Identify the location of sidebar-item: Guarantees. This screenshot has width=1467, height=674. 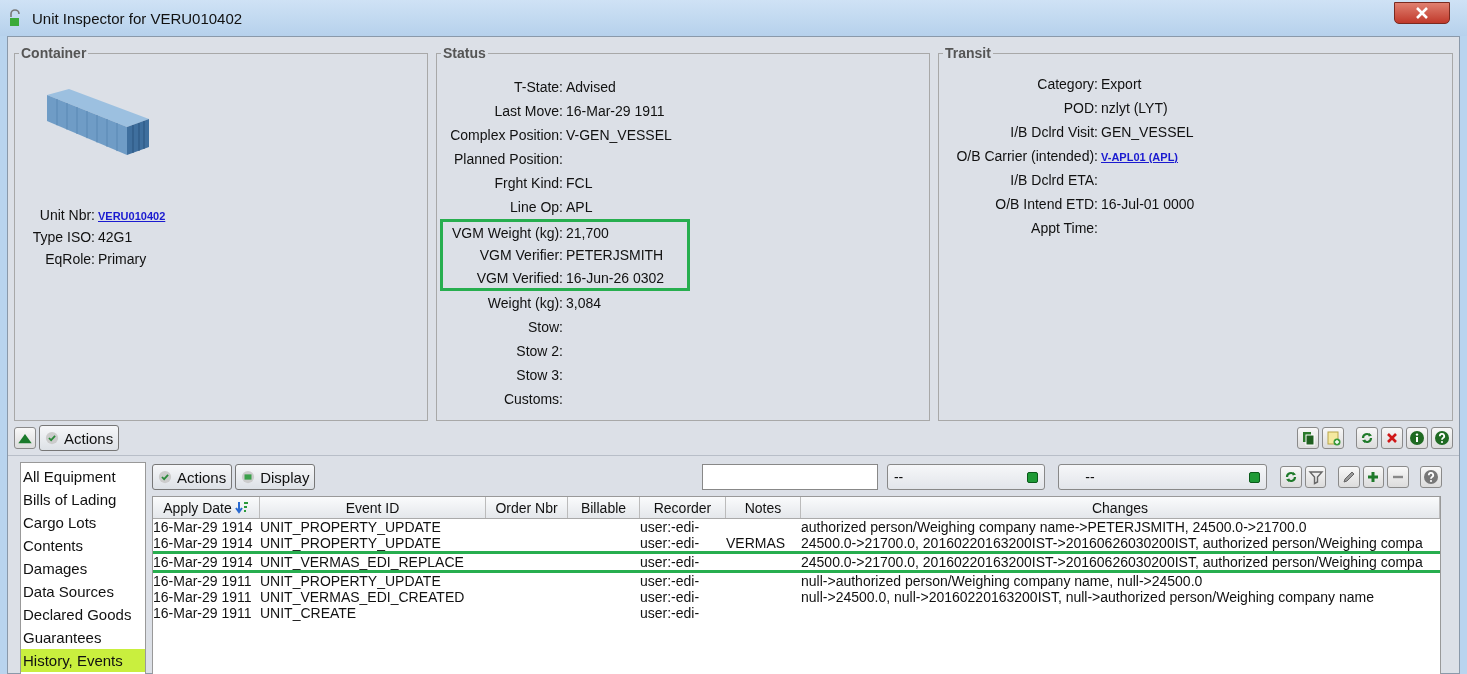
(83, 637).